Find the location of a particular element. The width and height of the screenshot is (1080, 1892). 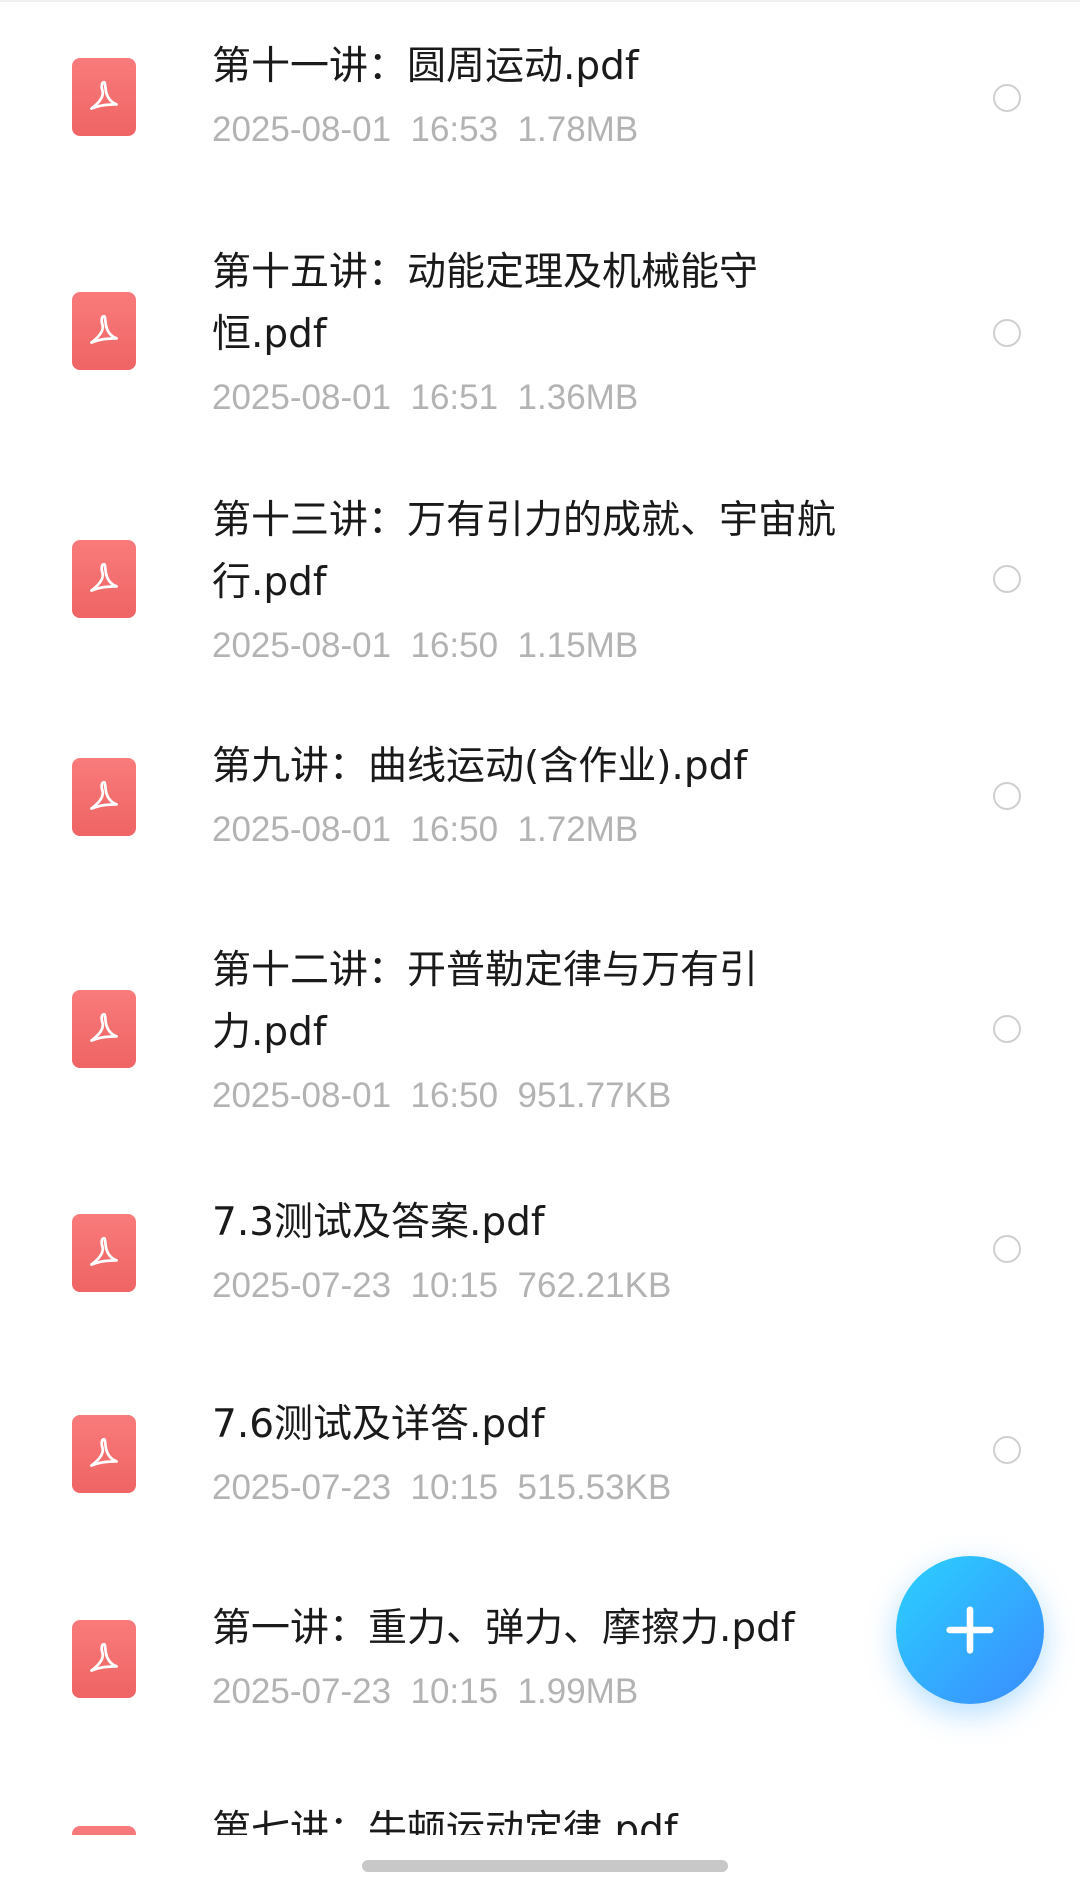

file-meta: 2025-08-01 16:50 1.72MB is located at coordinates (572, 830).